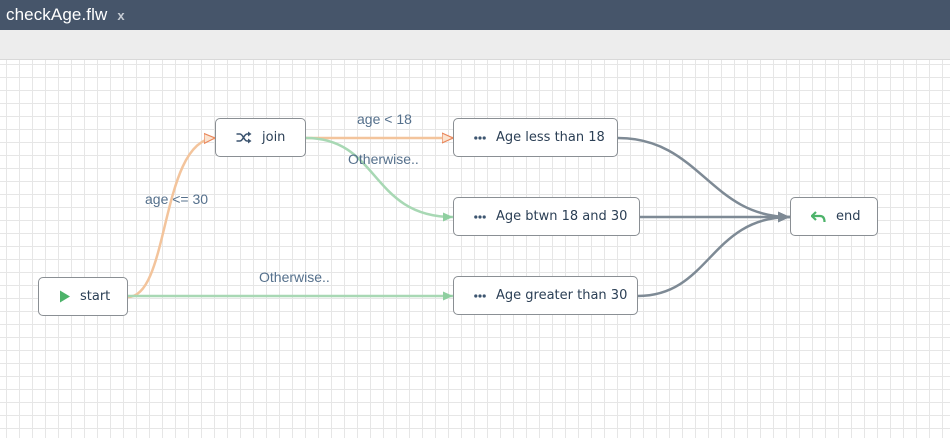  I want to click on node-start: start, so click(83, 296).